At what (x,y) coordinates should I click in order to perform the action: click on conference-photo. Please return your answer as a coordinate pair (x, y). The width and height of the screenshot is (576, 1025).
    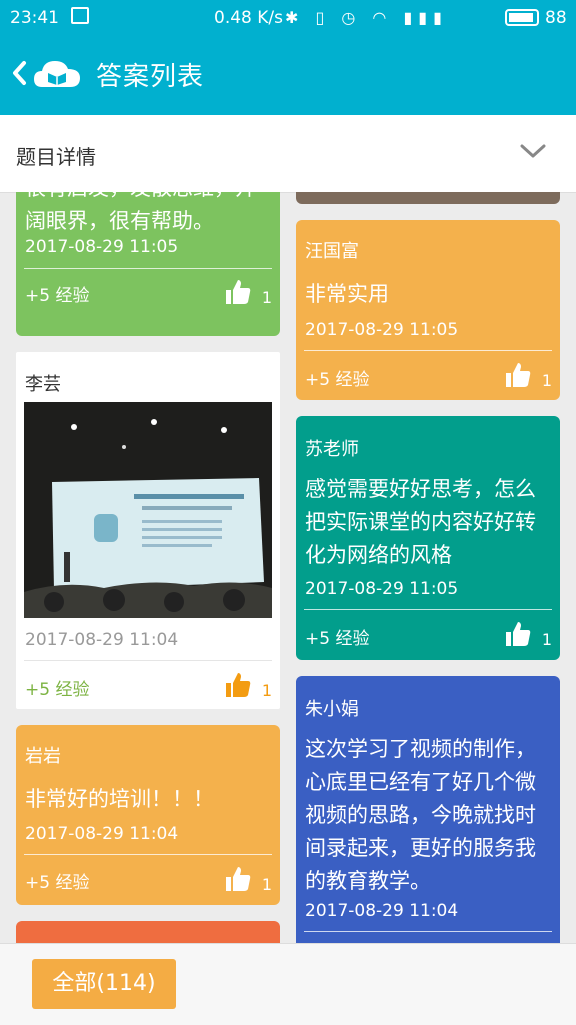
    Looking at the image, I should click on (148, 510).